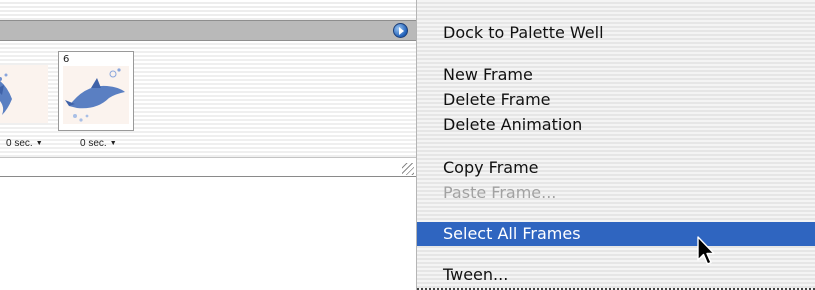  What do you see at coordinates (66, 59) in the screenshot?
I see `frame-number: 6` at bounding box center [66, 59].